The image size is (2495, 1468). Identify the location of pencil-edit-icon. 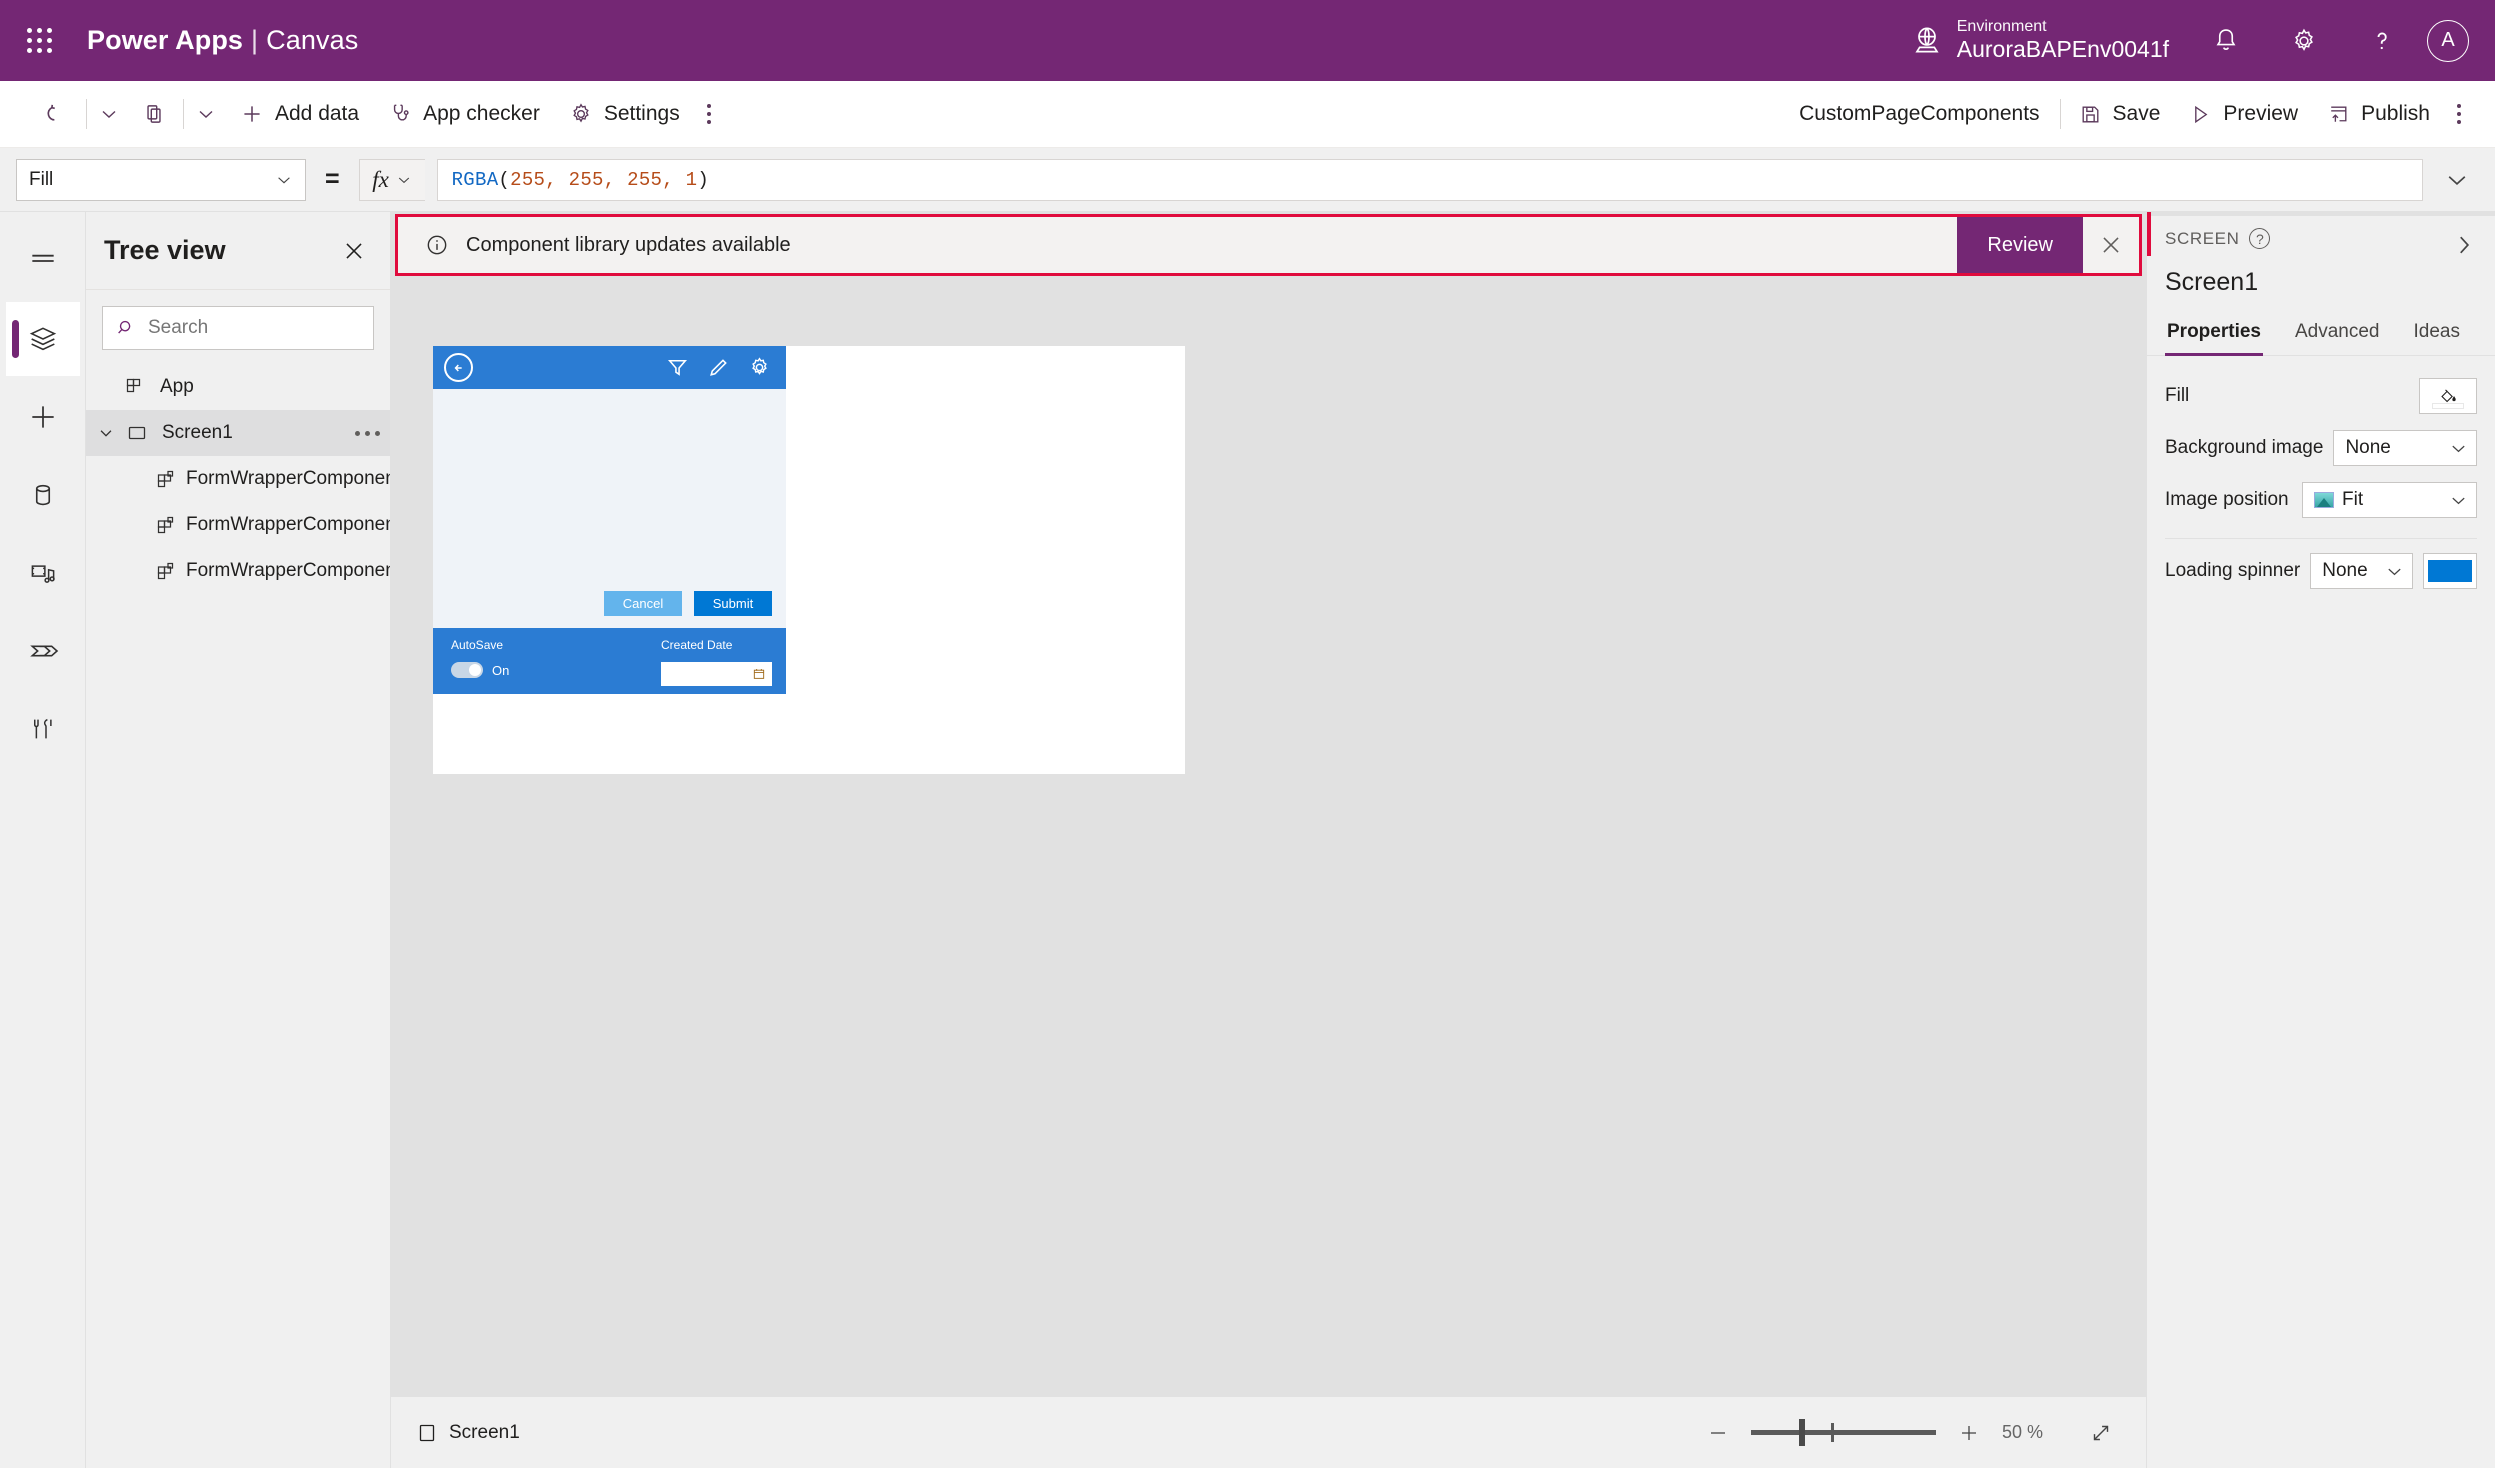
(718, 367).